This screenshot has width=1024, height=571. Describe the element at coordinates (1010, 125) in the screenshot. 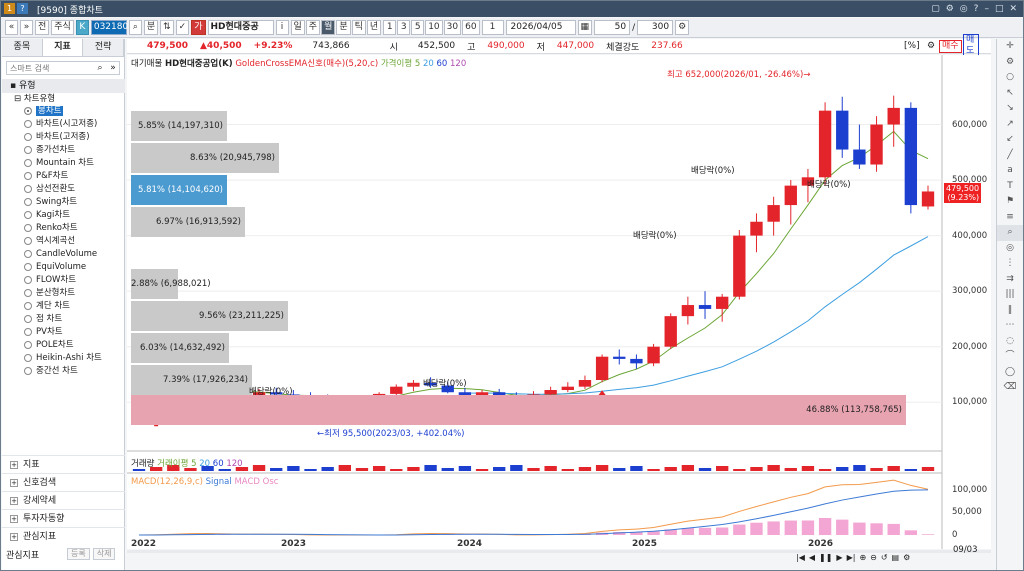

I see `trend-icon: ↗` at that location.